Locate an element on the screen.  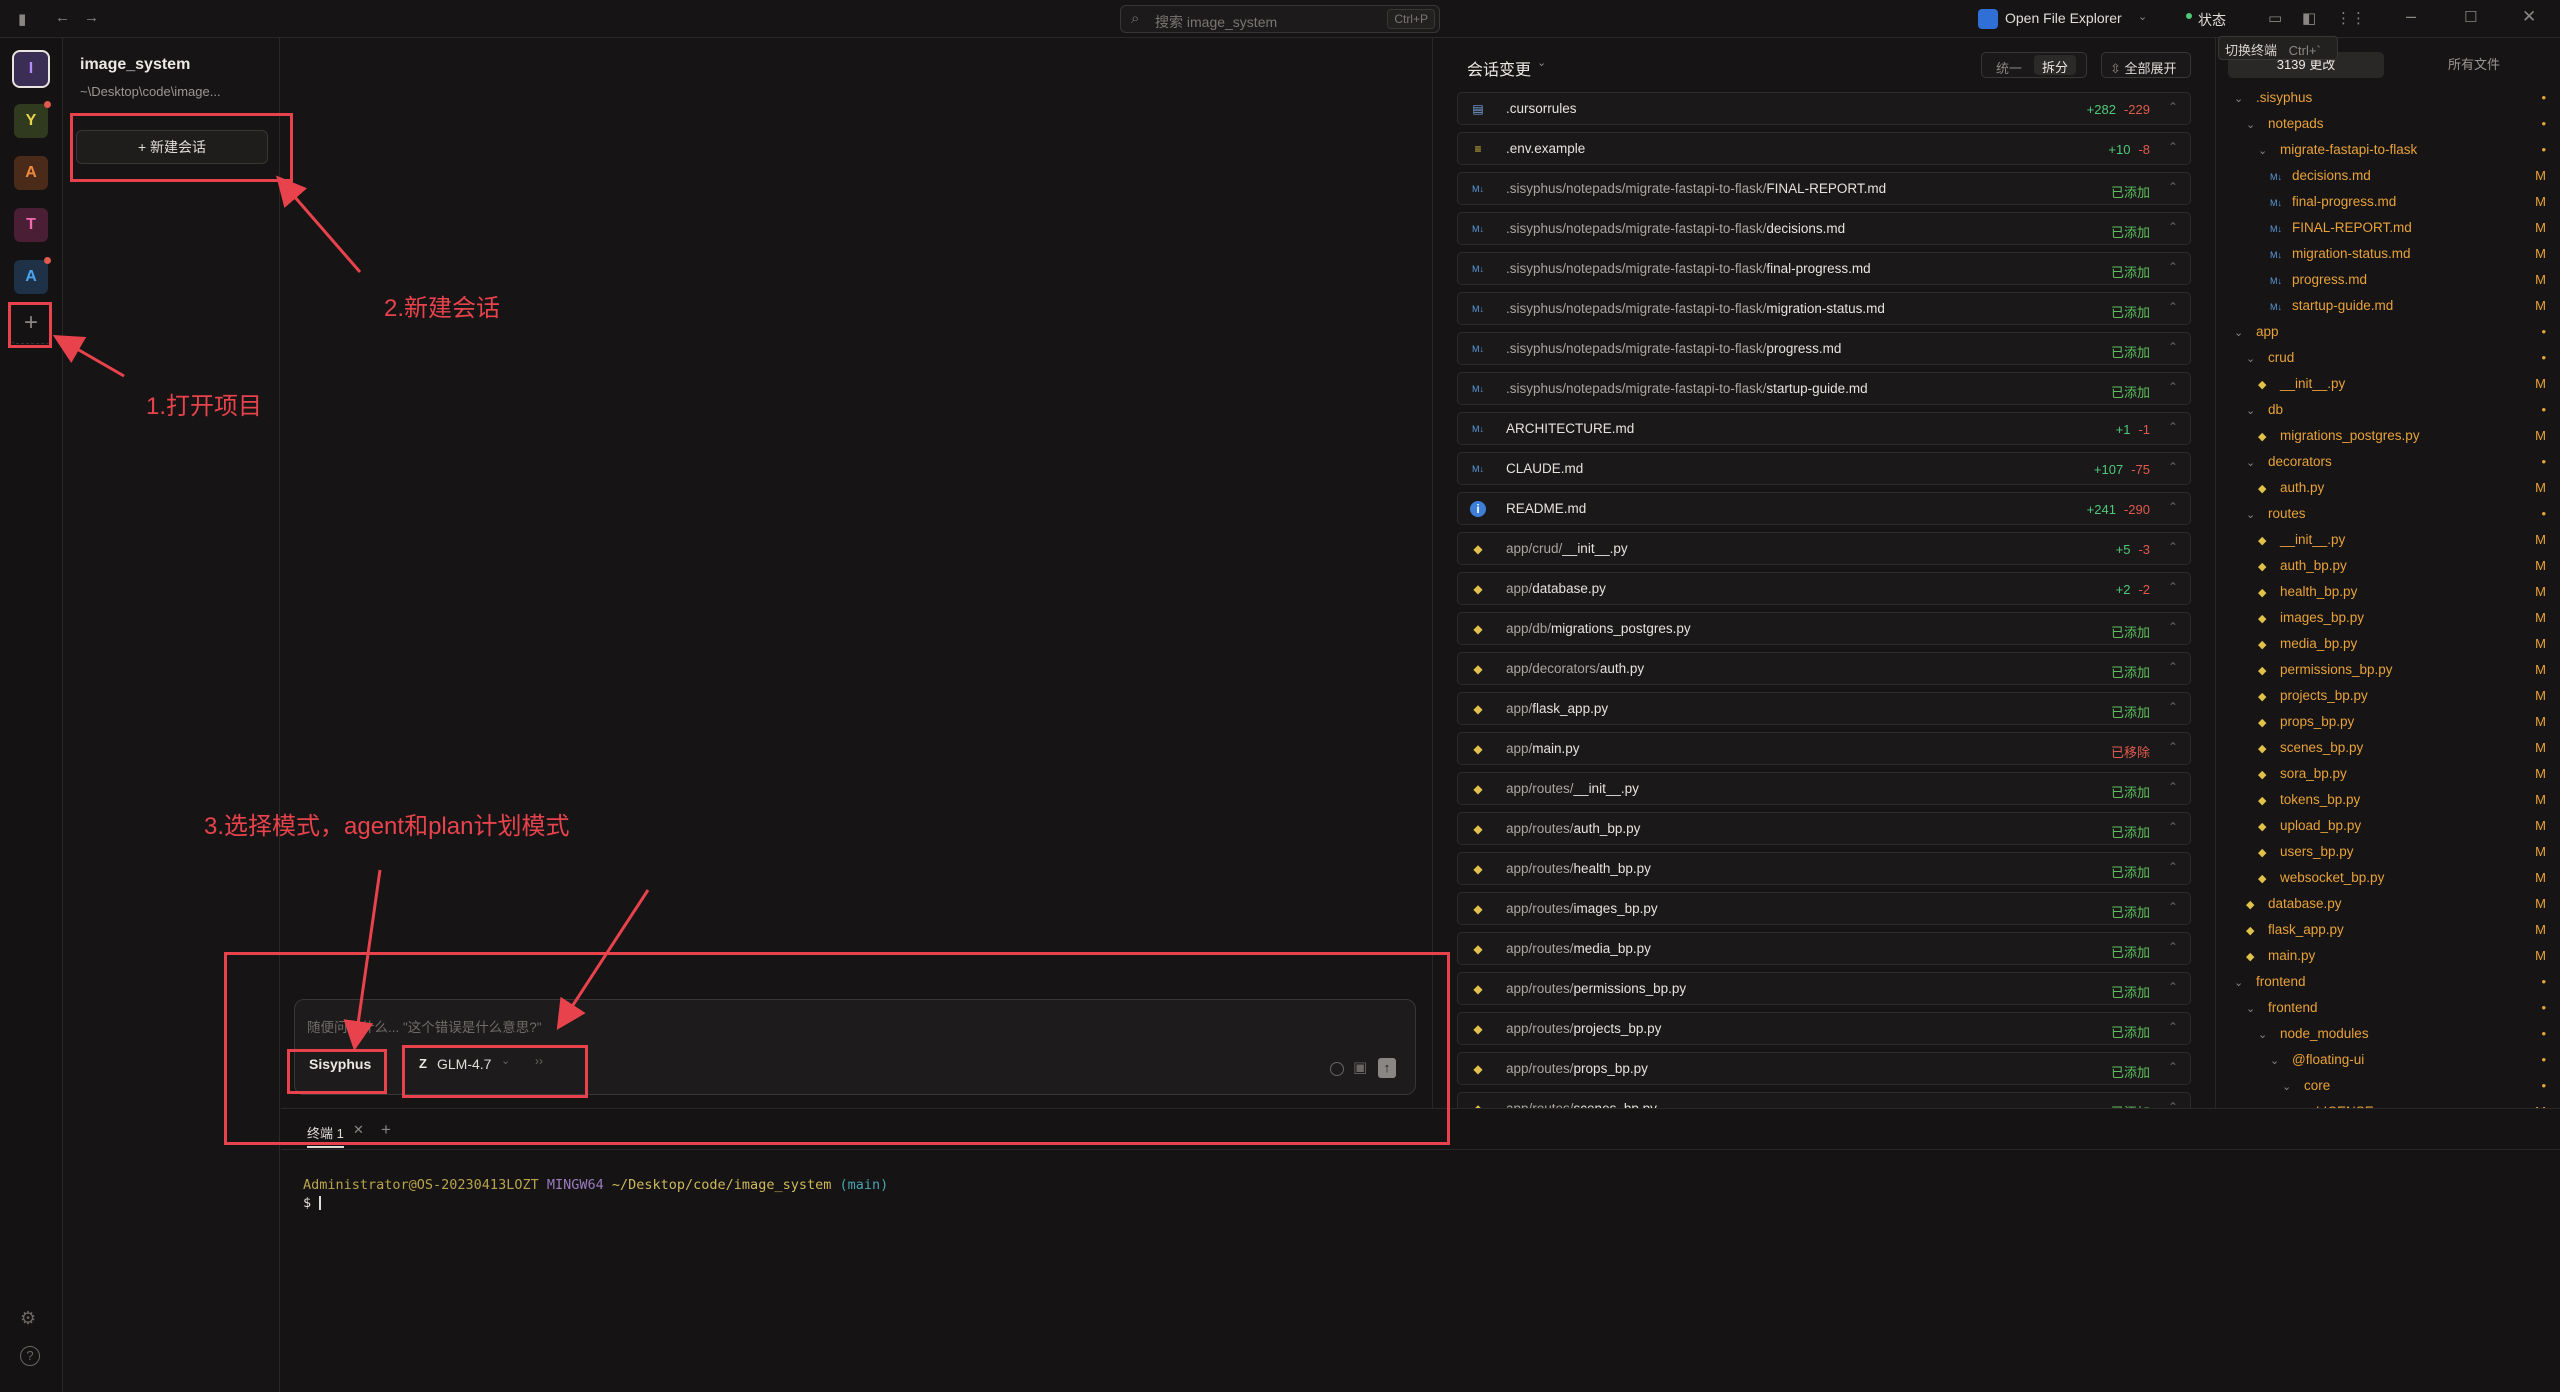
tooltip-shortcut: Ctrl+` is located at coordinates (2304, 50).